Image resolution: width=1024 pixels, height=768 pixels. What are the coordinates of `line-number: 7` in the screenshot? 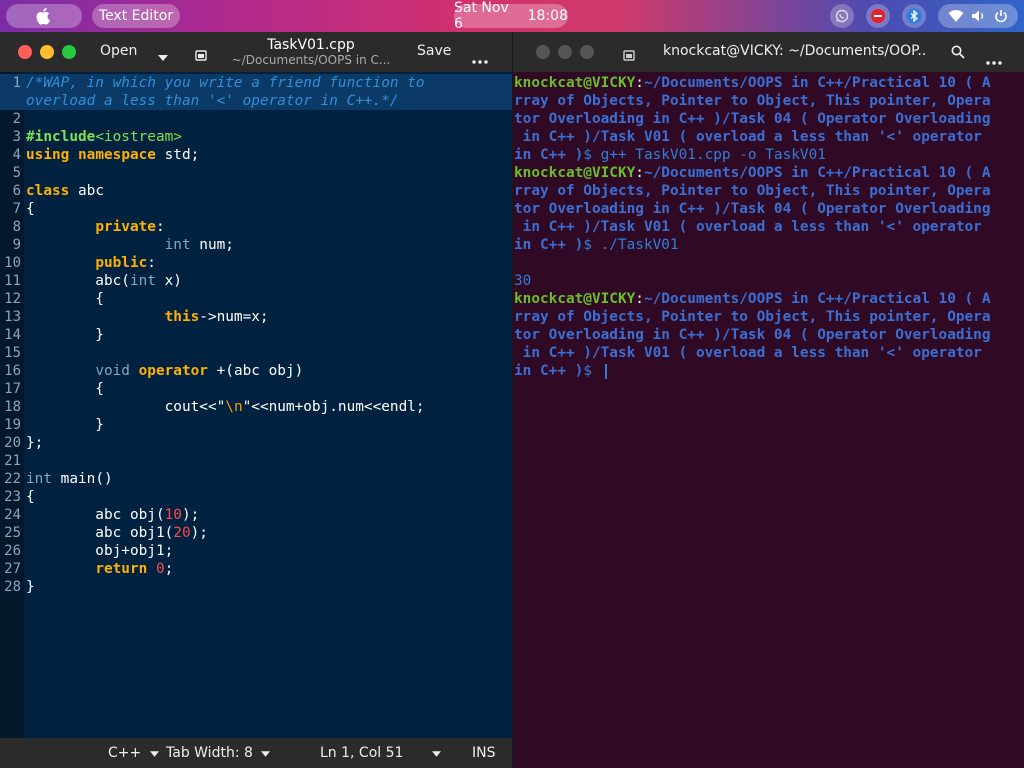 It's located at (16, 209).